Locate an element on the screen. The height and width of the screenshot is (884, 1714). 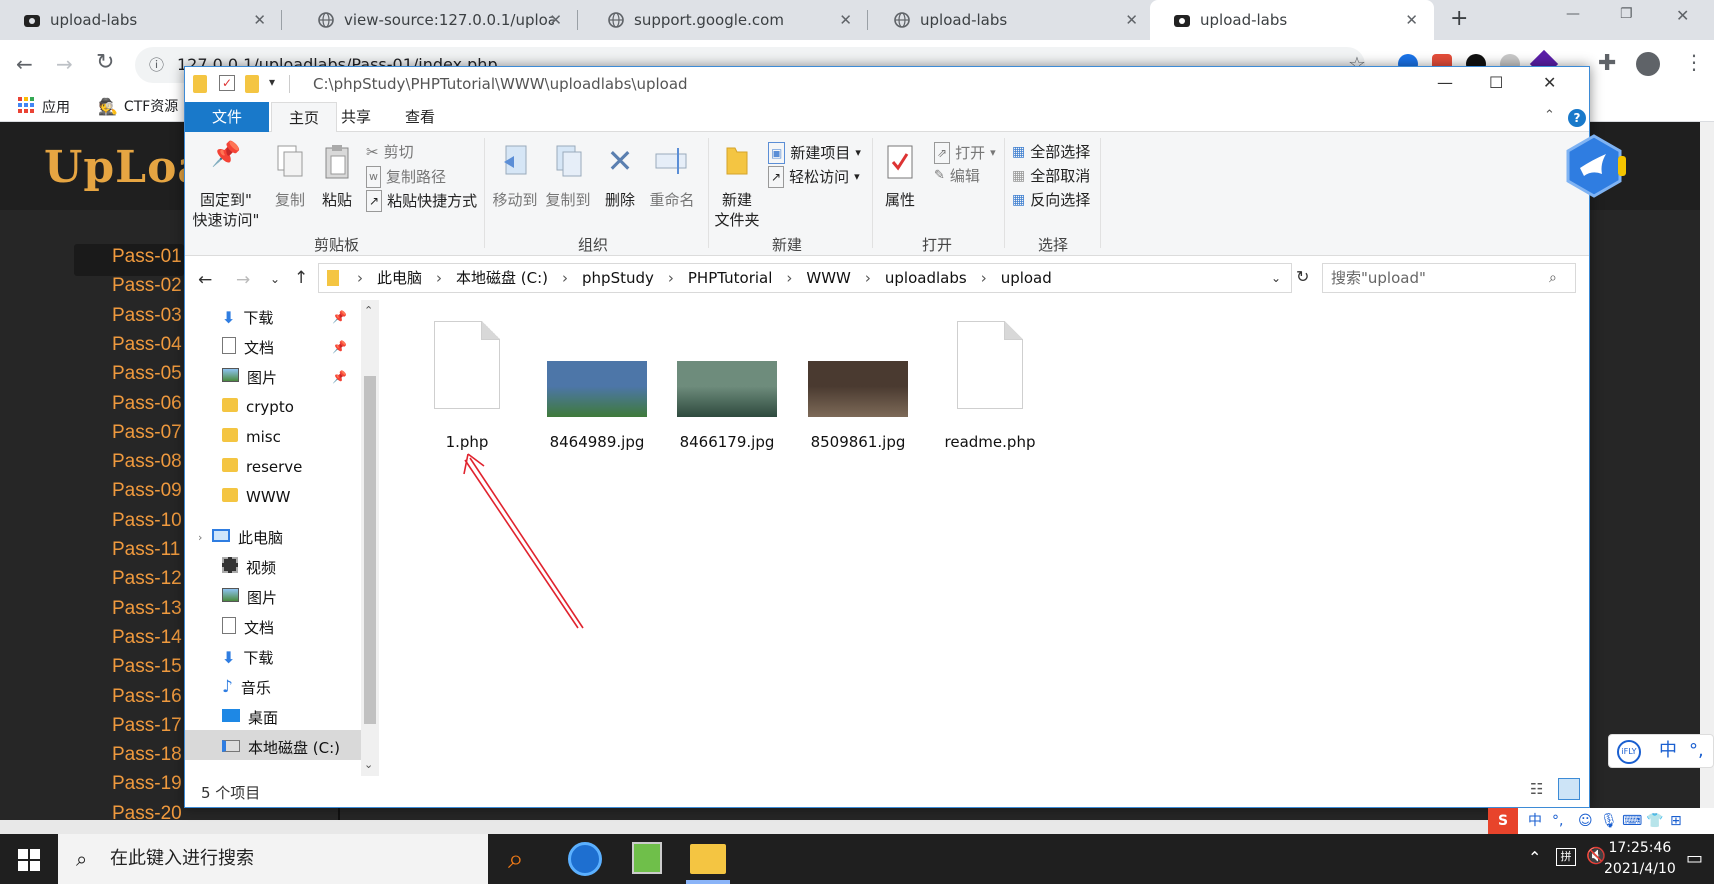
breadcrumb-upload: upload is located at coordinates (1026, 278).